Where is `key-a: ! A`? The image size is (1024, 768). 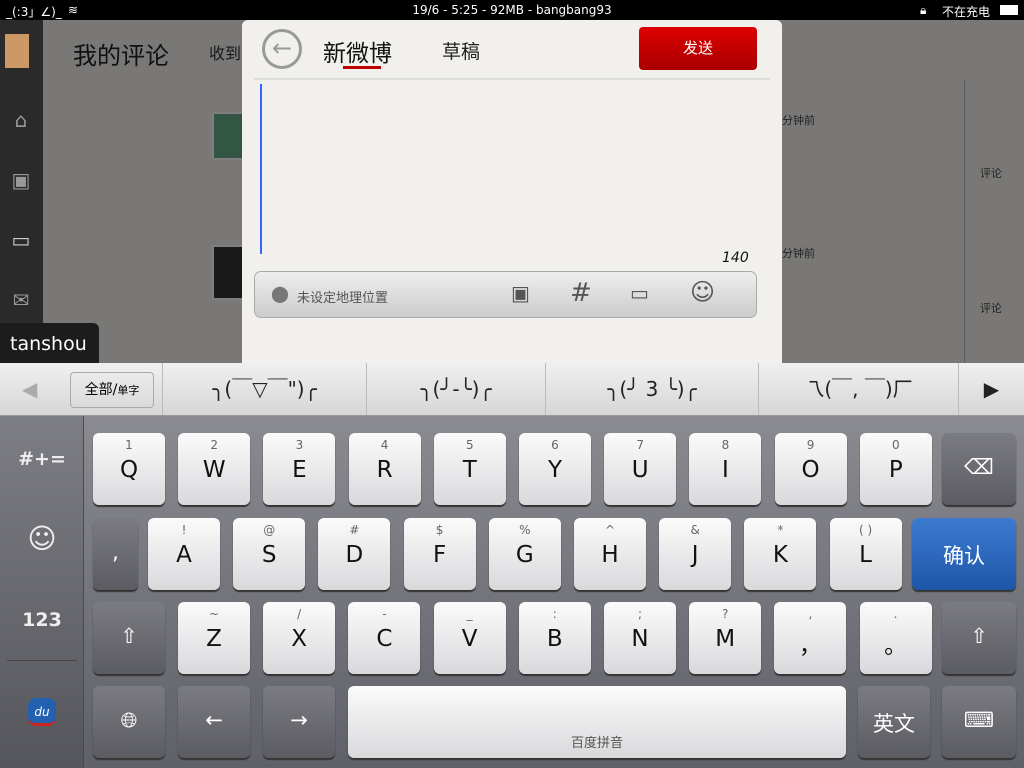 key-a: ! A is located at coordinates (184, 554).